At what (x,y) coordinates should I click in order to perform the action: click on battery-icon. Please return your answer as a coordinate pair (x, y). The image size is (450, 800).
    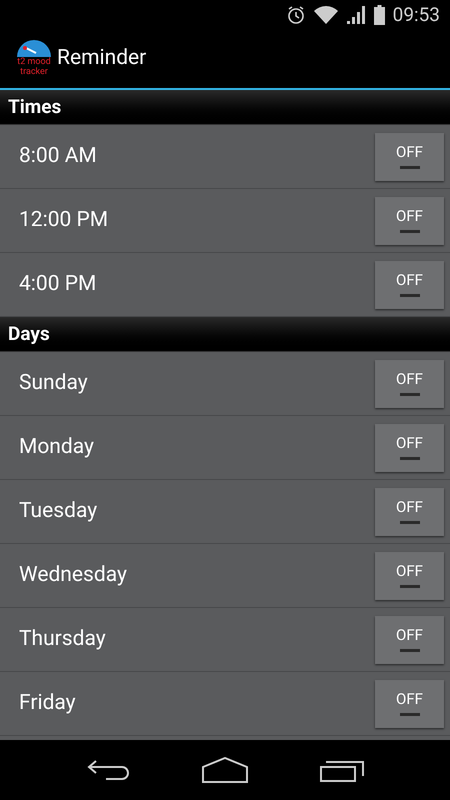
    Looking at the image, I should click on (379, 15).